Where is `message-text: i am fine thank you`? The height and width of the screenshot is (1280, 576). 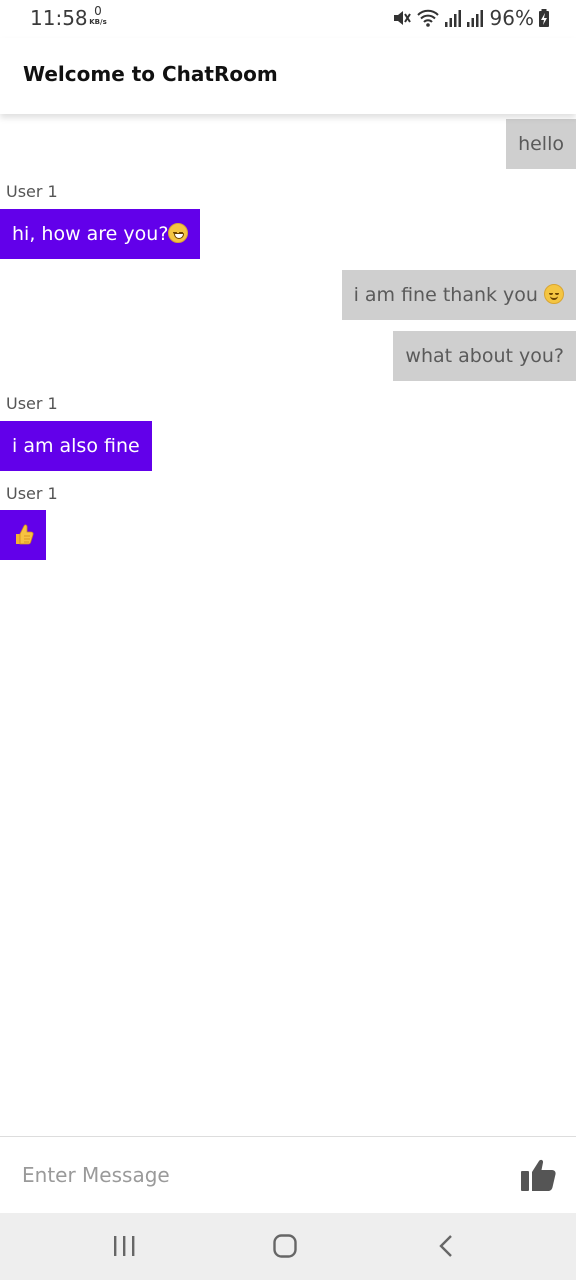
message-text: i am fine thank you is located at coordinates (448, 295).